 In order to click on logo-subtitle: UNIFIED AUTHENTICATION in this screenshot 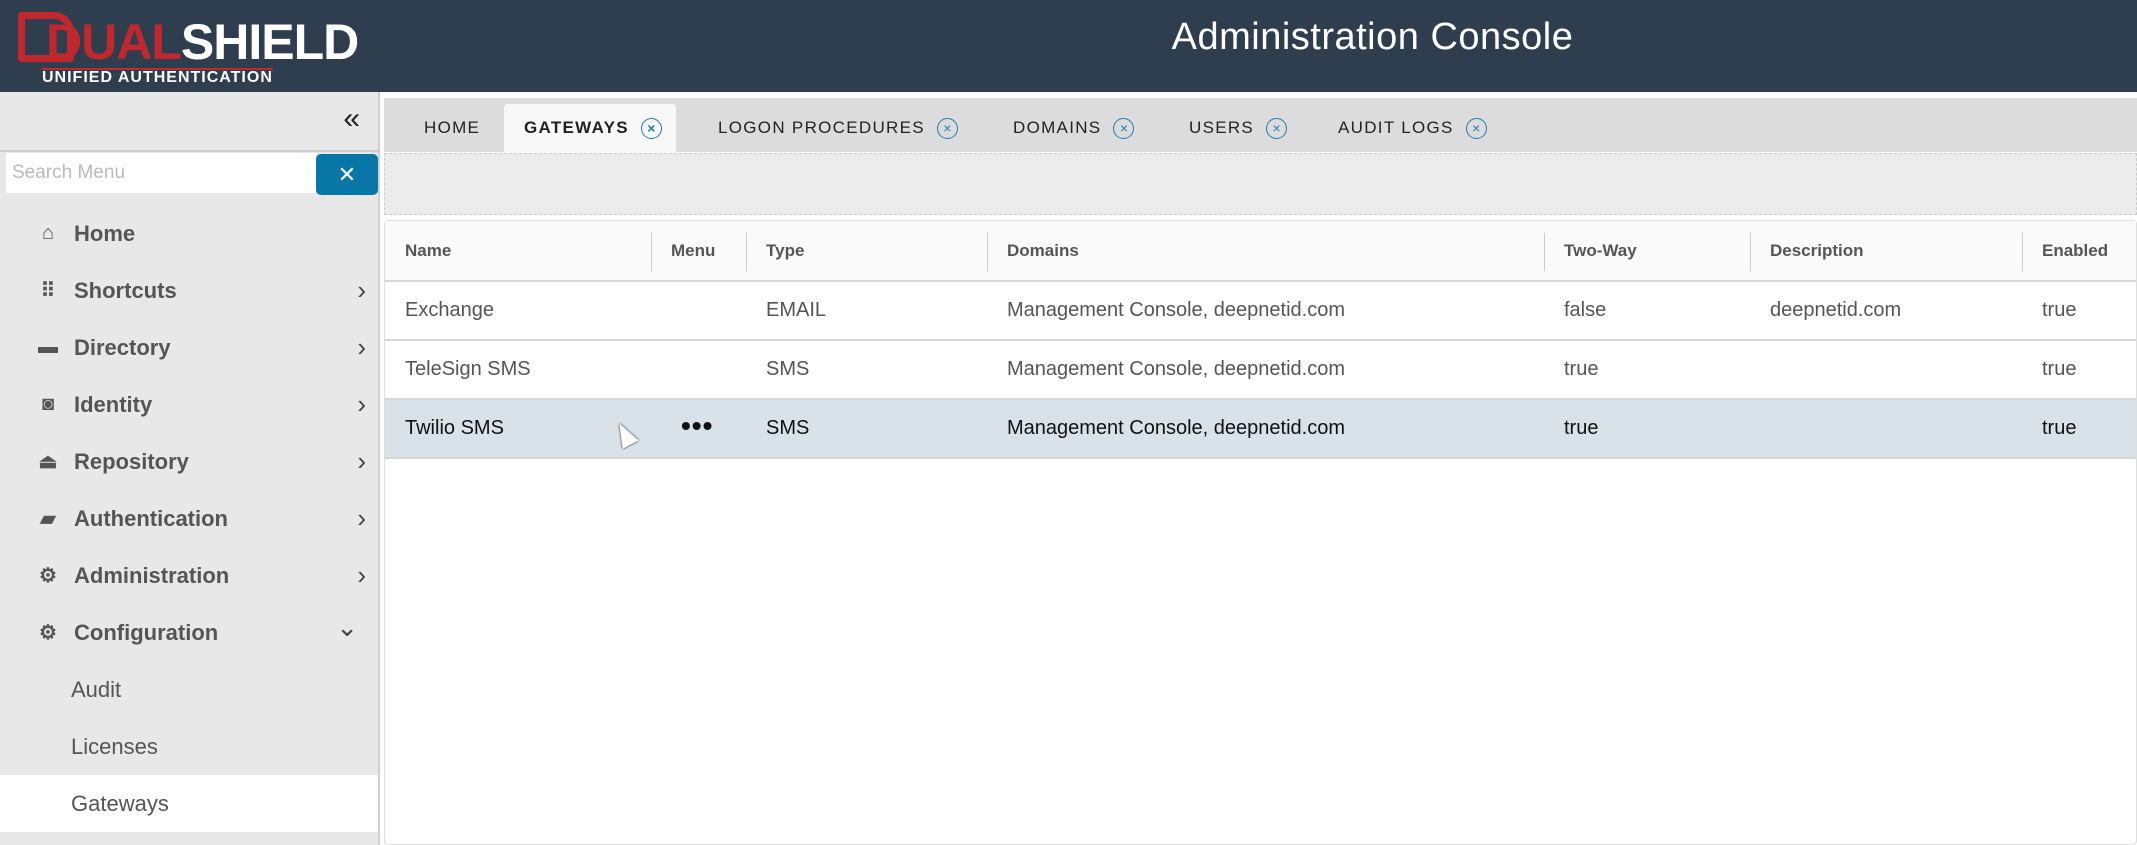, I will do `click(157, 77)`.